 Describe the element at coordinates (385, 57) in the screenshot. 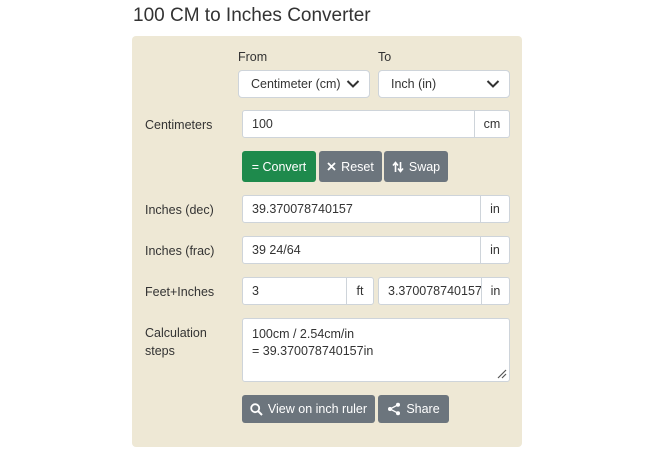

I see `to-label: To` at that location.